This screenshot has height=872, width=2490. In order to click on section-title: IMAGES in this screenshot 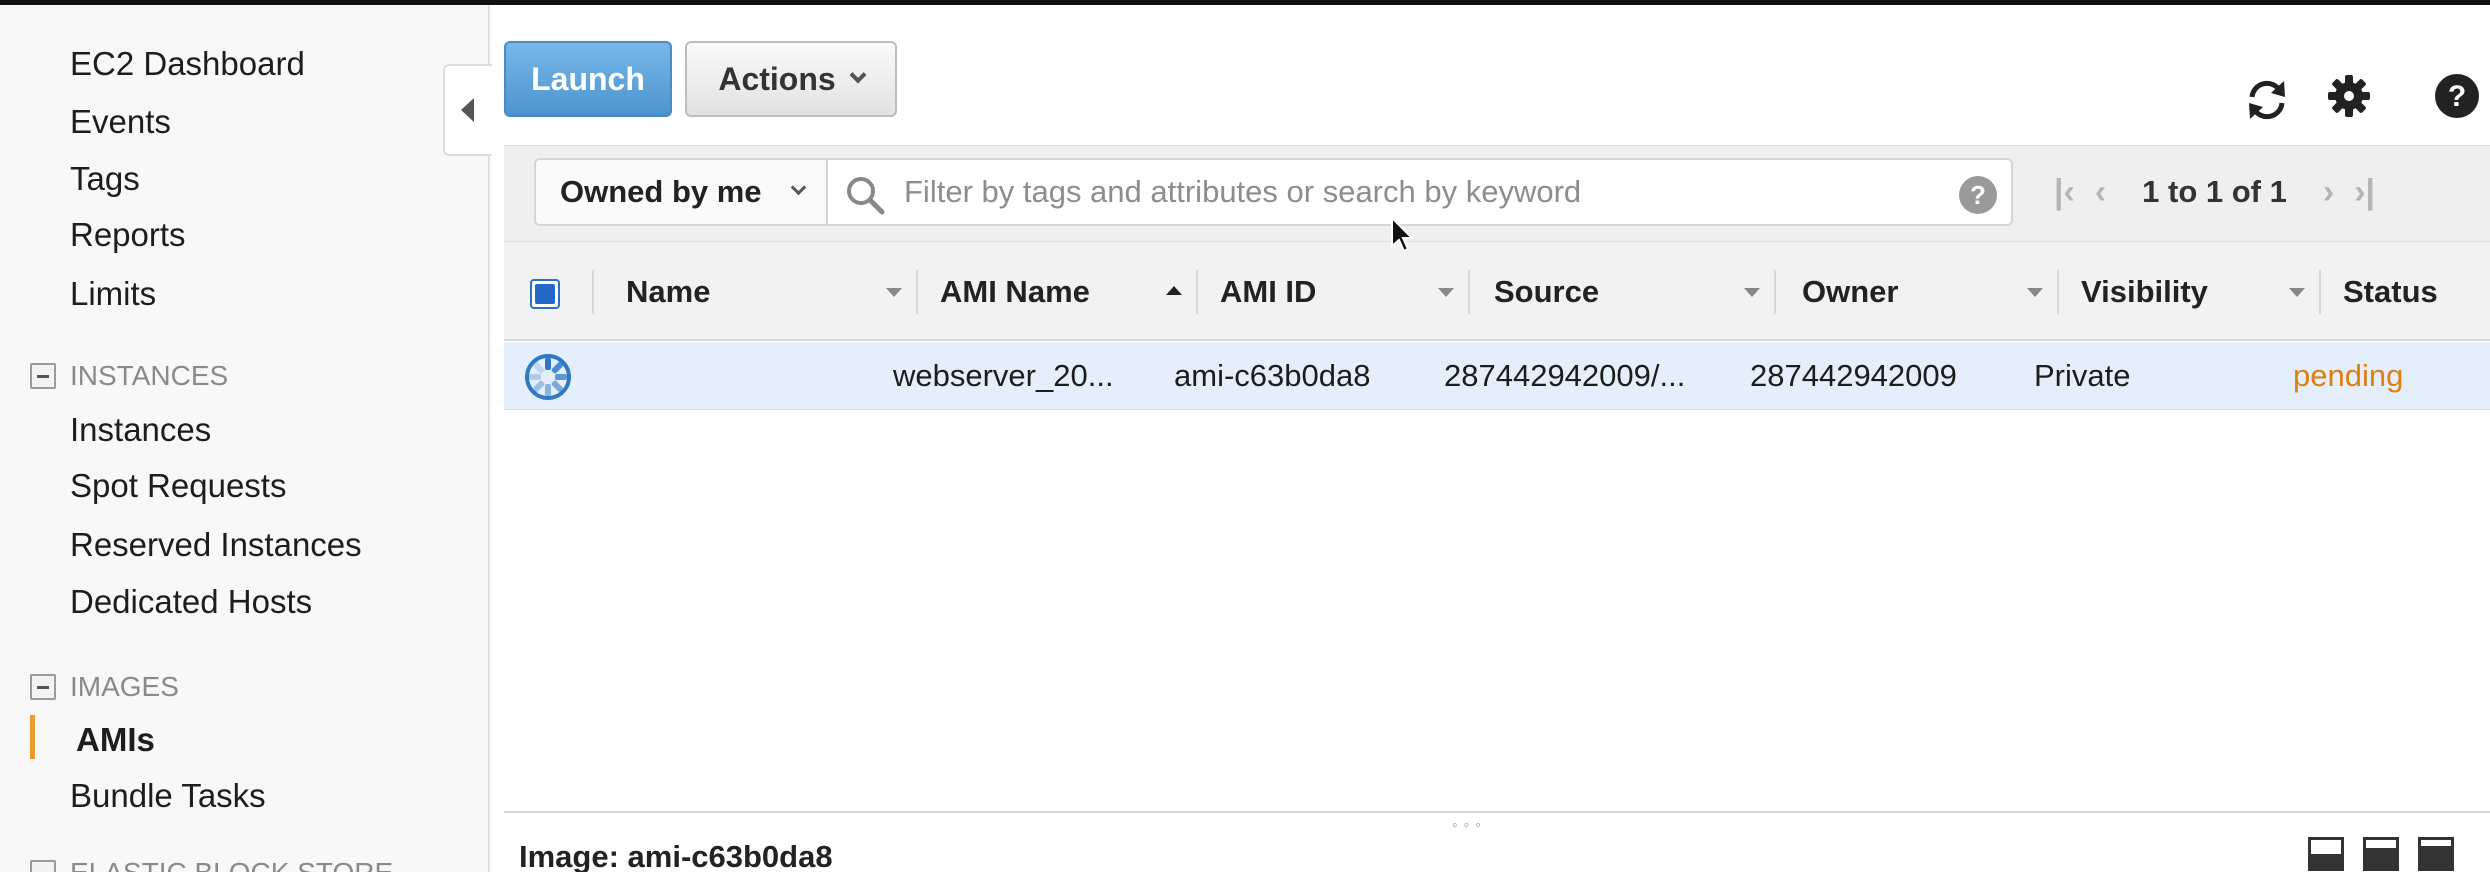, I will do `click(124, 686)`.